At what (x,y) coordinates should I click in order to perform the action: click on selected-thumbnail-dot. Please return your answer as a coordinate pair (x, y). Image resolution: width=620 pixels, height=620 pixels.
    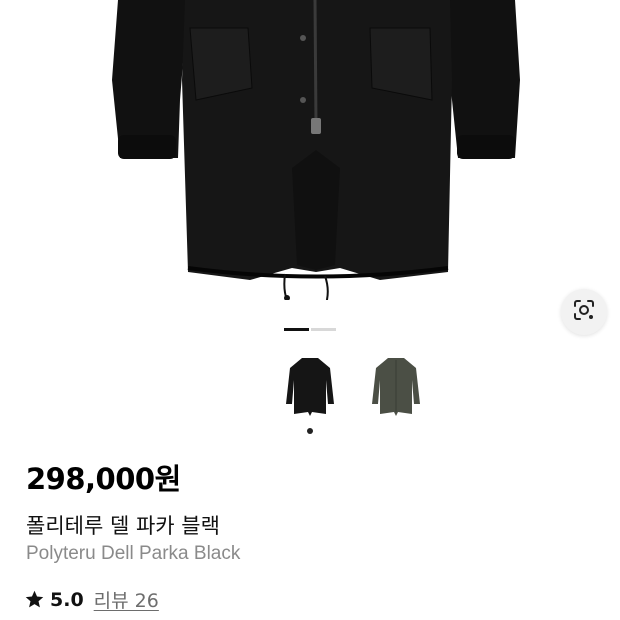
    Looking at the image, I should click on (310, 431).